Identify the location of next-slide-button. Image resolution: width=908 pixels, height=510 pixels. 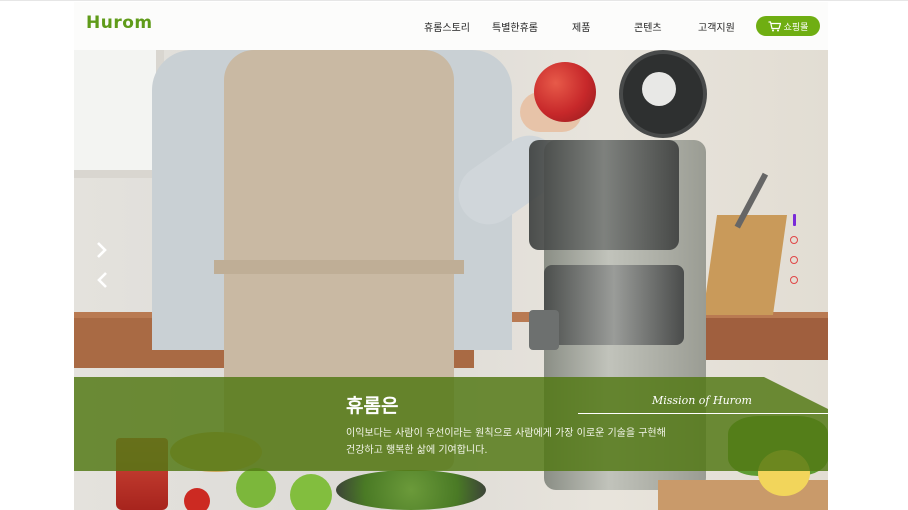
(102, 250).